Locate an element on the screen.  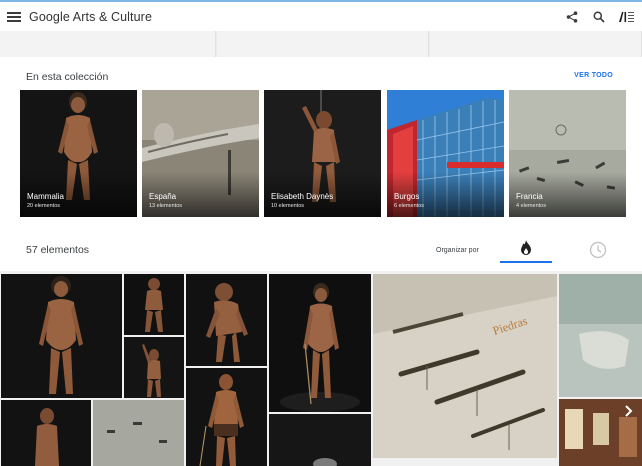
collection-card-espana: España 13 elementos is located at coordinates (200, 153).